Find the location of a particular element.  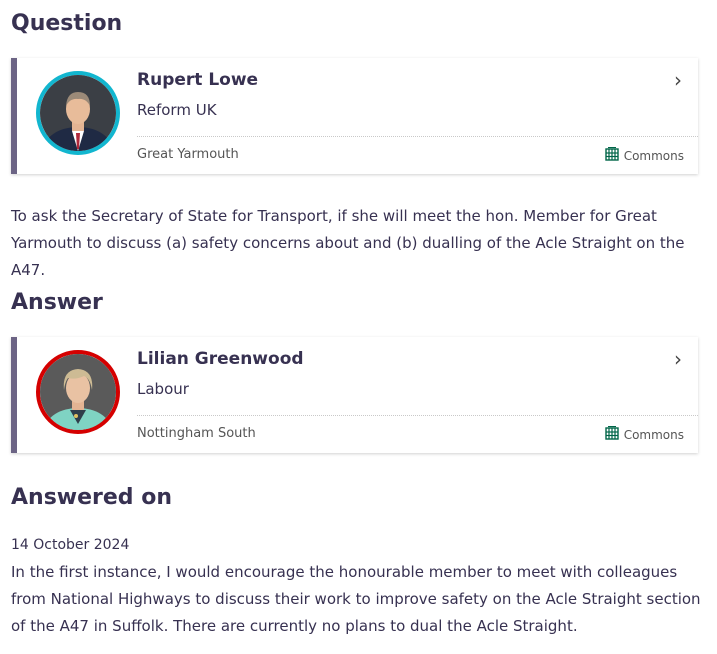

question-member-name: Rupert Lowe is located at coordinates (198, 80).